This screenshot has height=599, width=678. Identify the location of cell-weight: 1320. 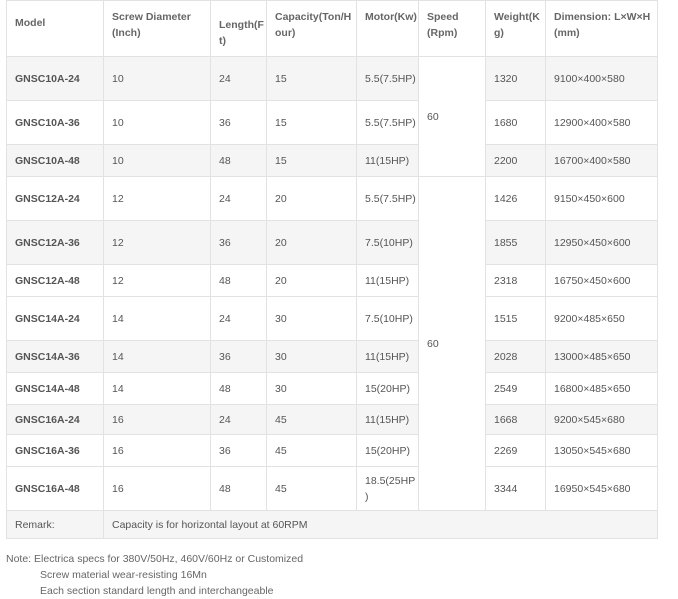
(515, 78).